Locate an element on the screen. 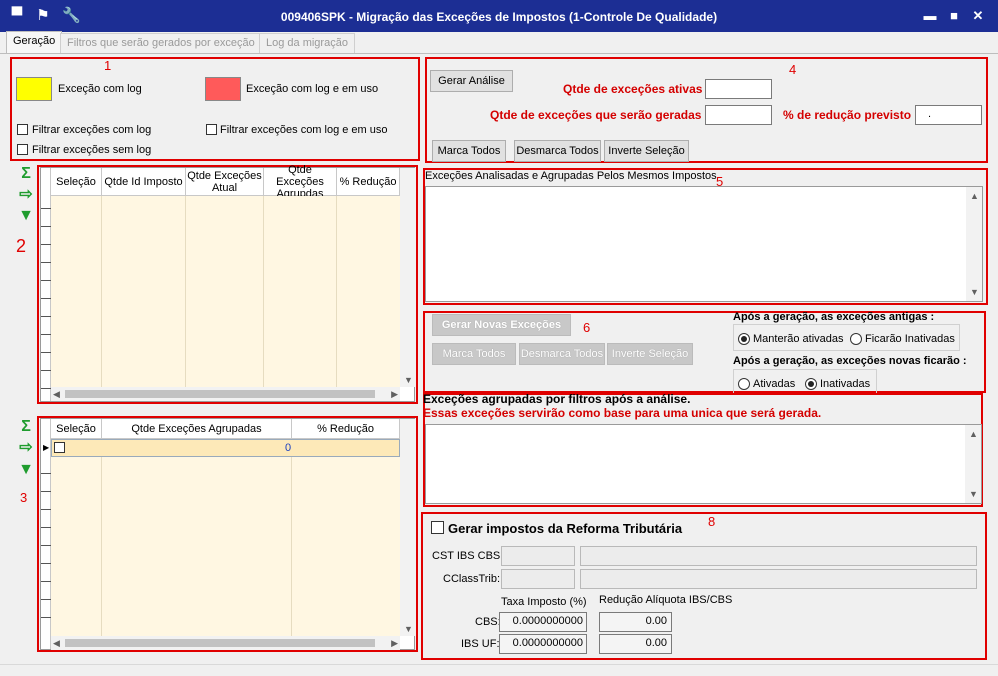 This screenshot has width=998, height=676. annotation-label-3: 3 is located at coordinates (24, 497).